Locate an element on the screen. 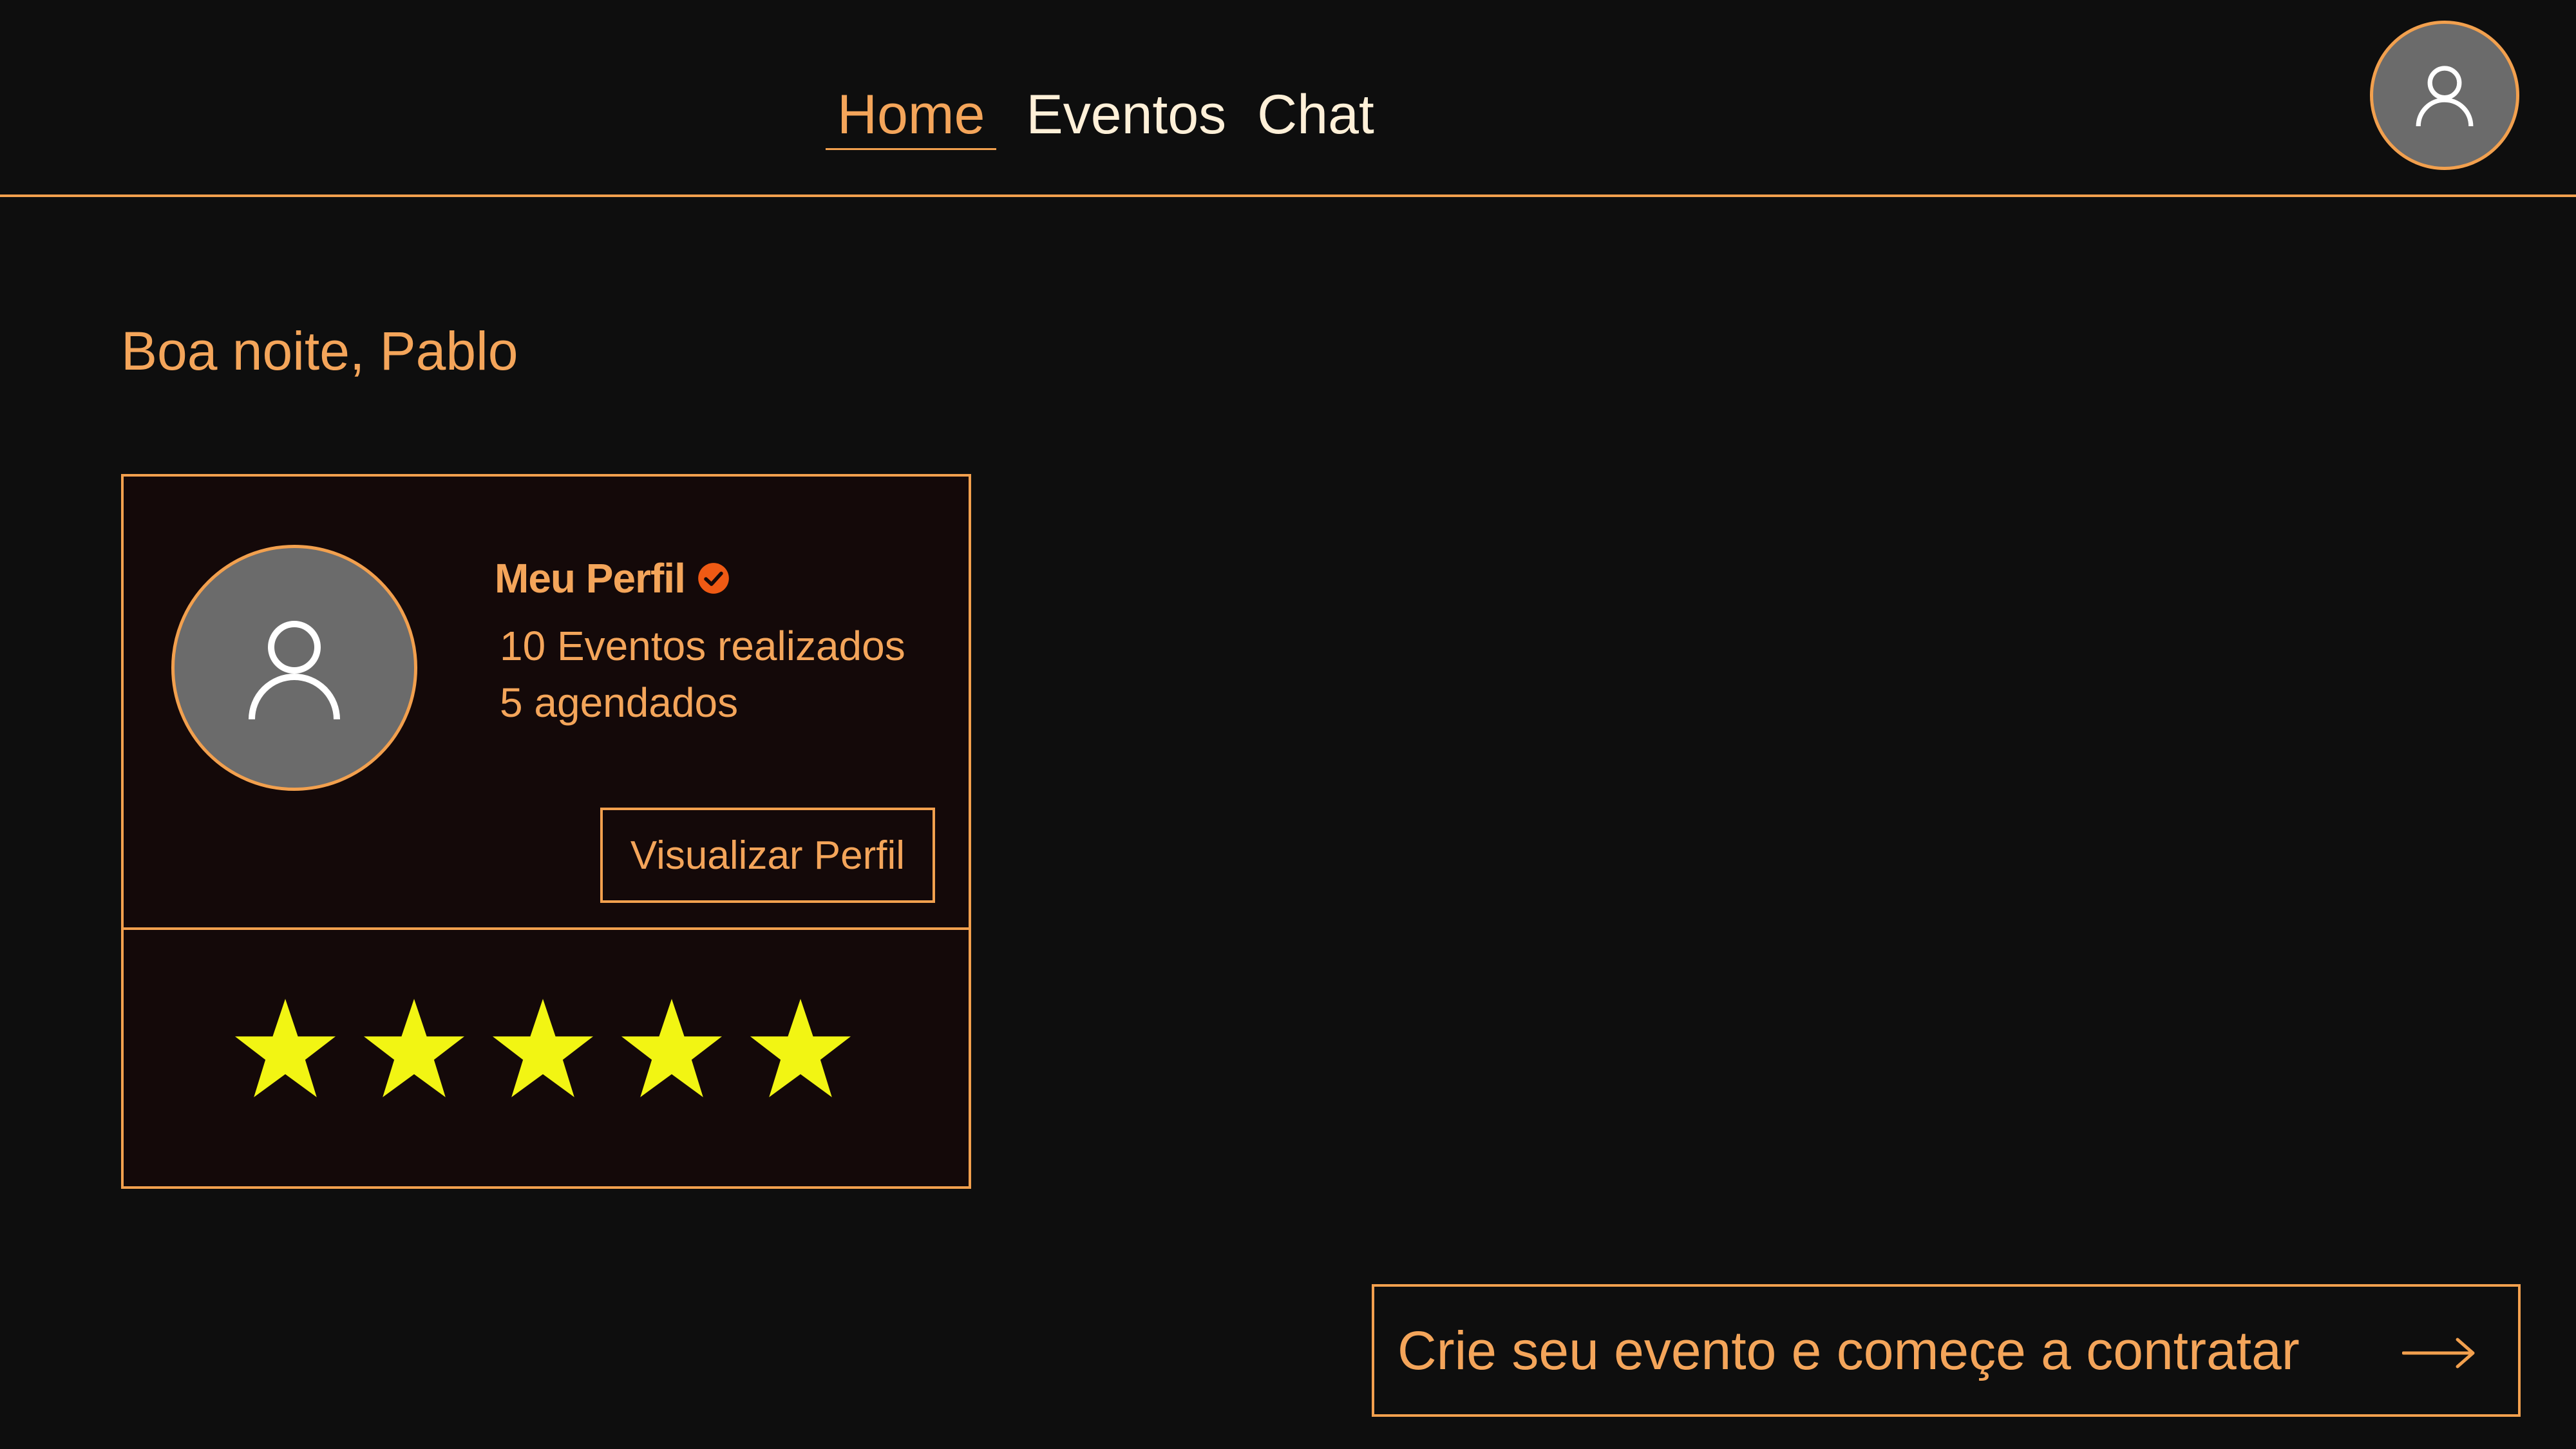 The height and width of the screenshot is (1449, 2576). header-avatar-button is located at coordinates (2444, 96).